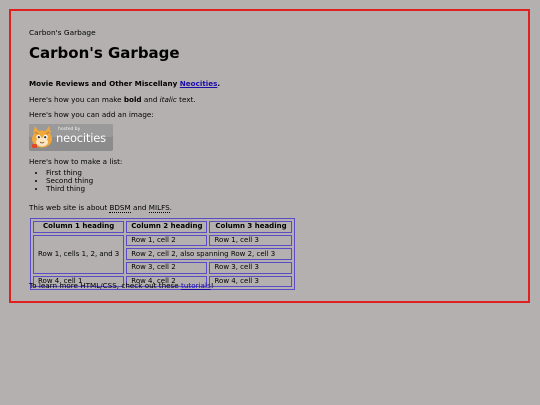  I want to click on tutorials-link: tutorials, so click(196, 285).